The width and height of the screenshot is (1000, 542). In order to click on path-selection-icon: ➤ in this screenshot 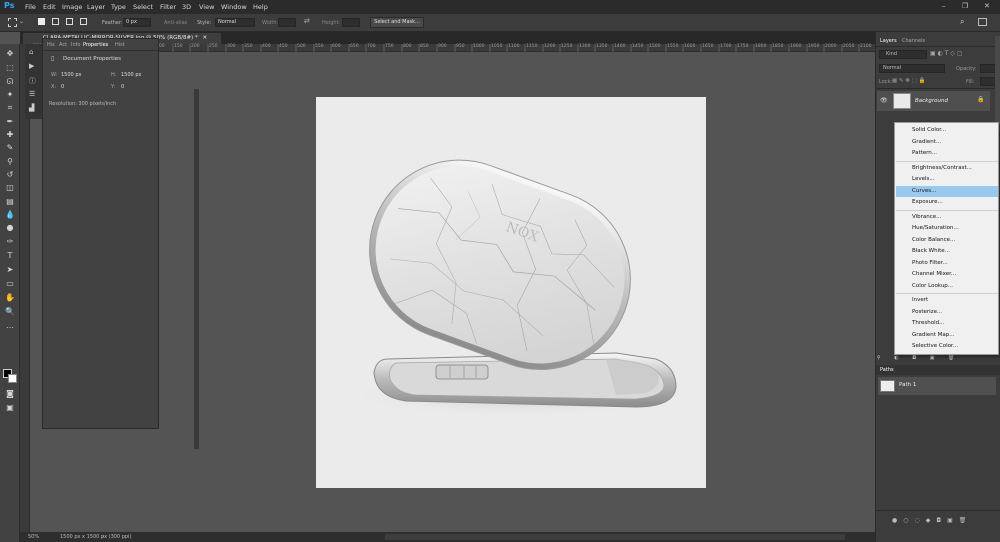, I will do `click(10, 269)`.